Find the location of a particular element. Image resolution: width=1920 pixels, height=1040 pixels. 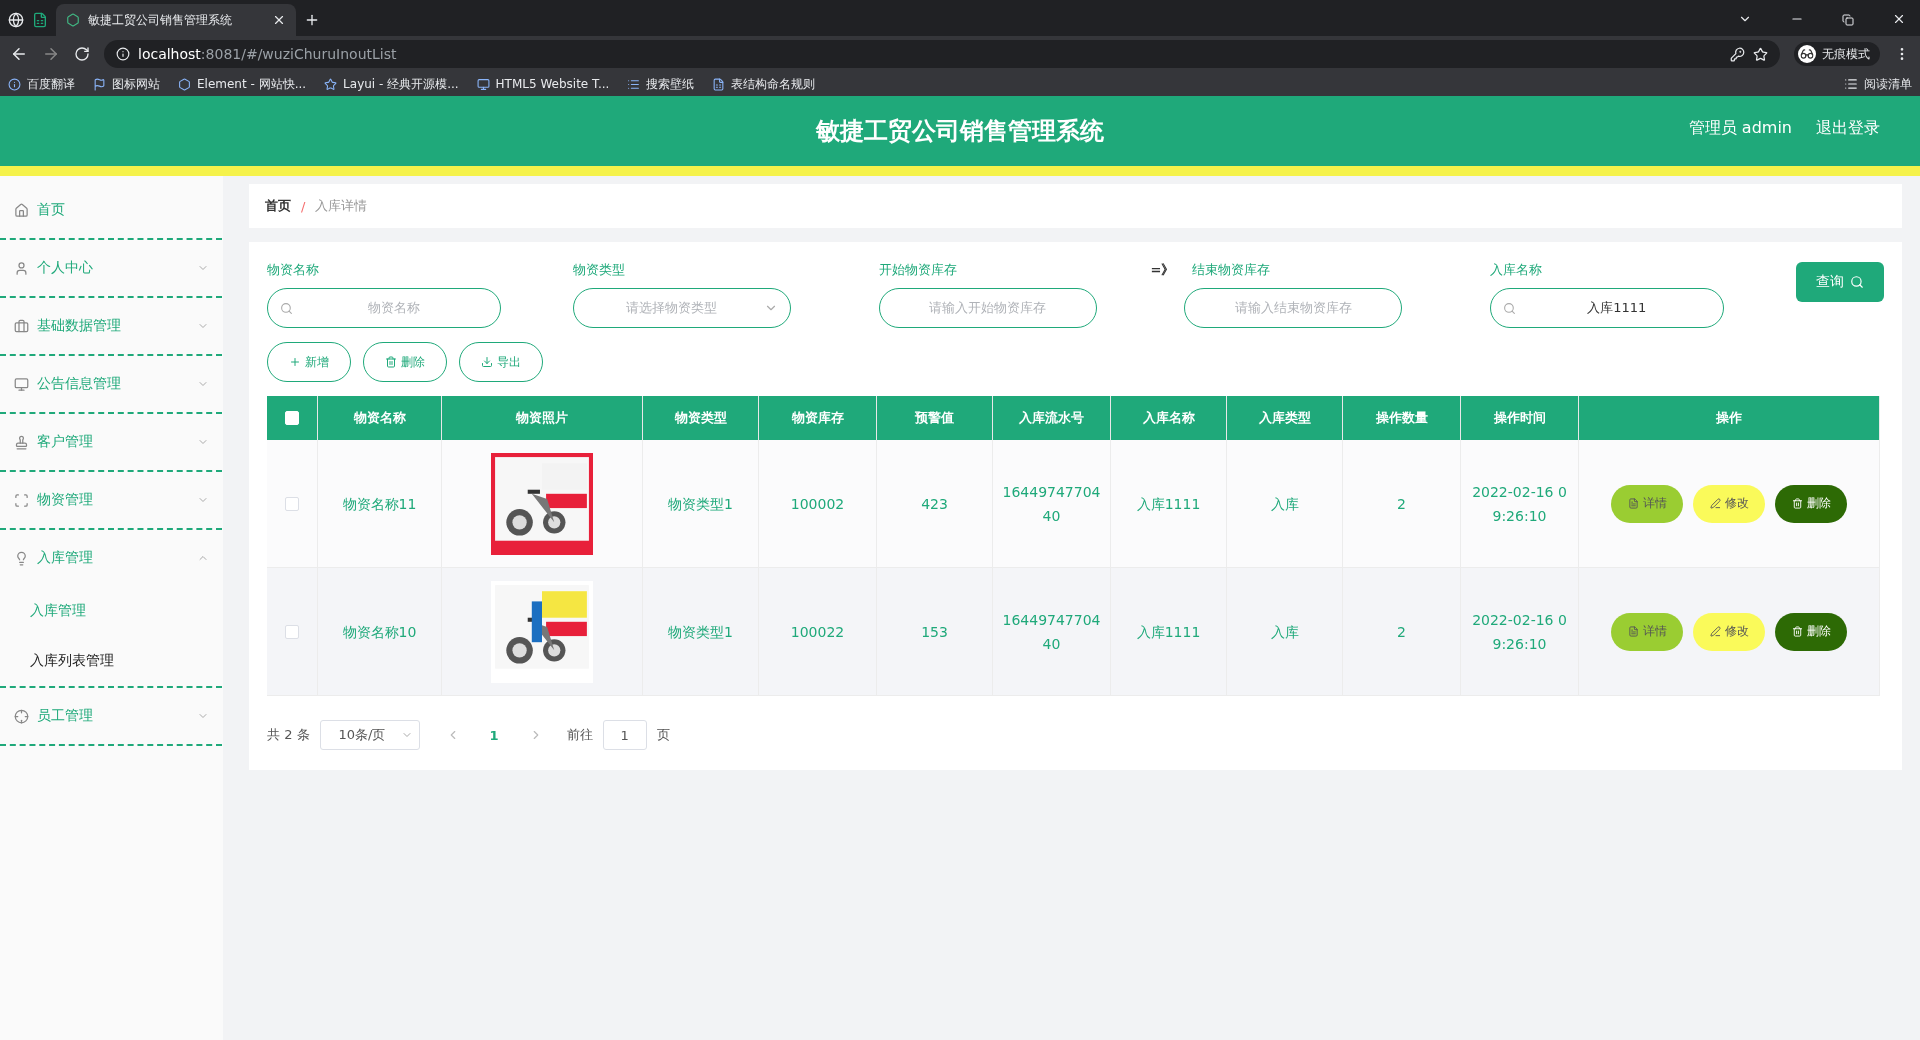

column-header: 操作 is located at coordinates (1729, 418).